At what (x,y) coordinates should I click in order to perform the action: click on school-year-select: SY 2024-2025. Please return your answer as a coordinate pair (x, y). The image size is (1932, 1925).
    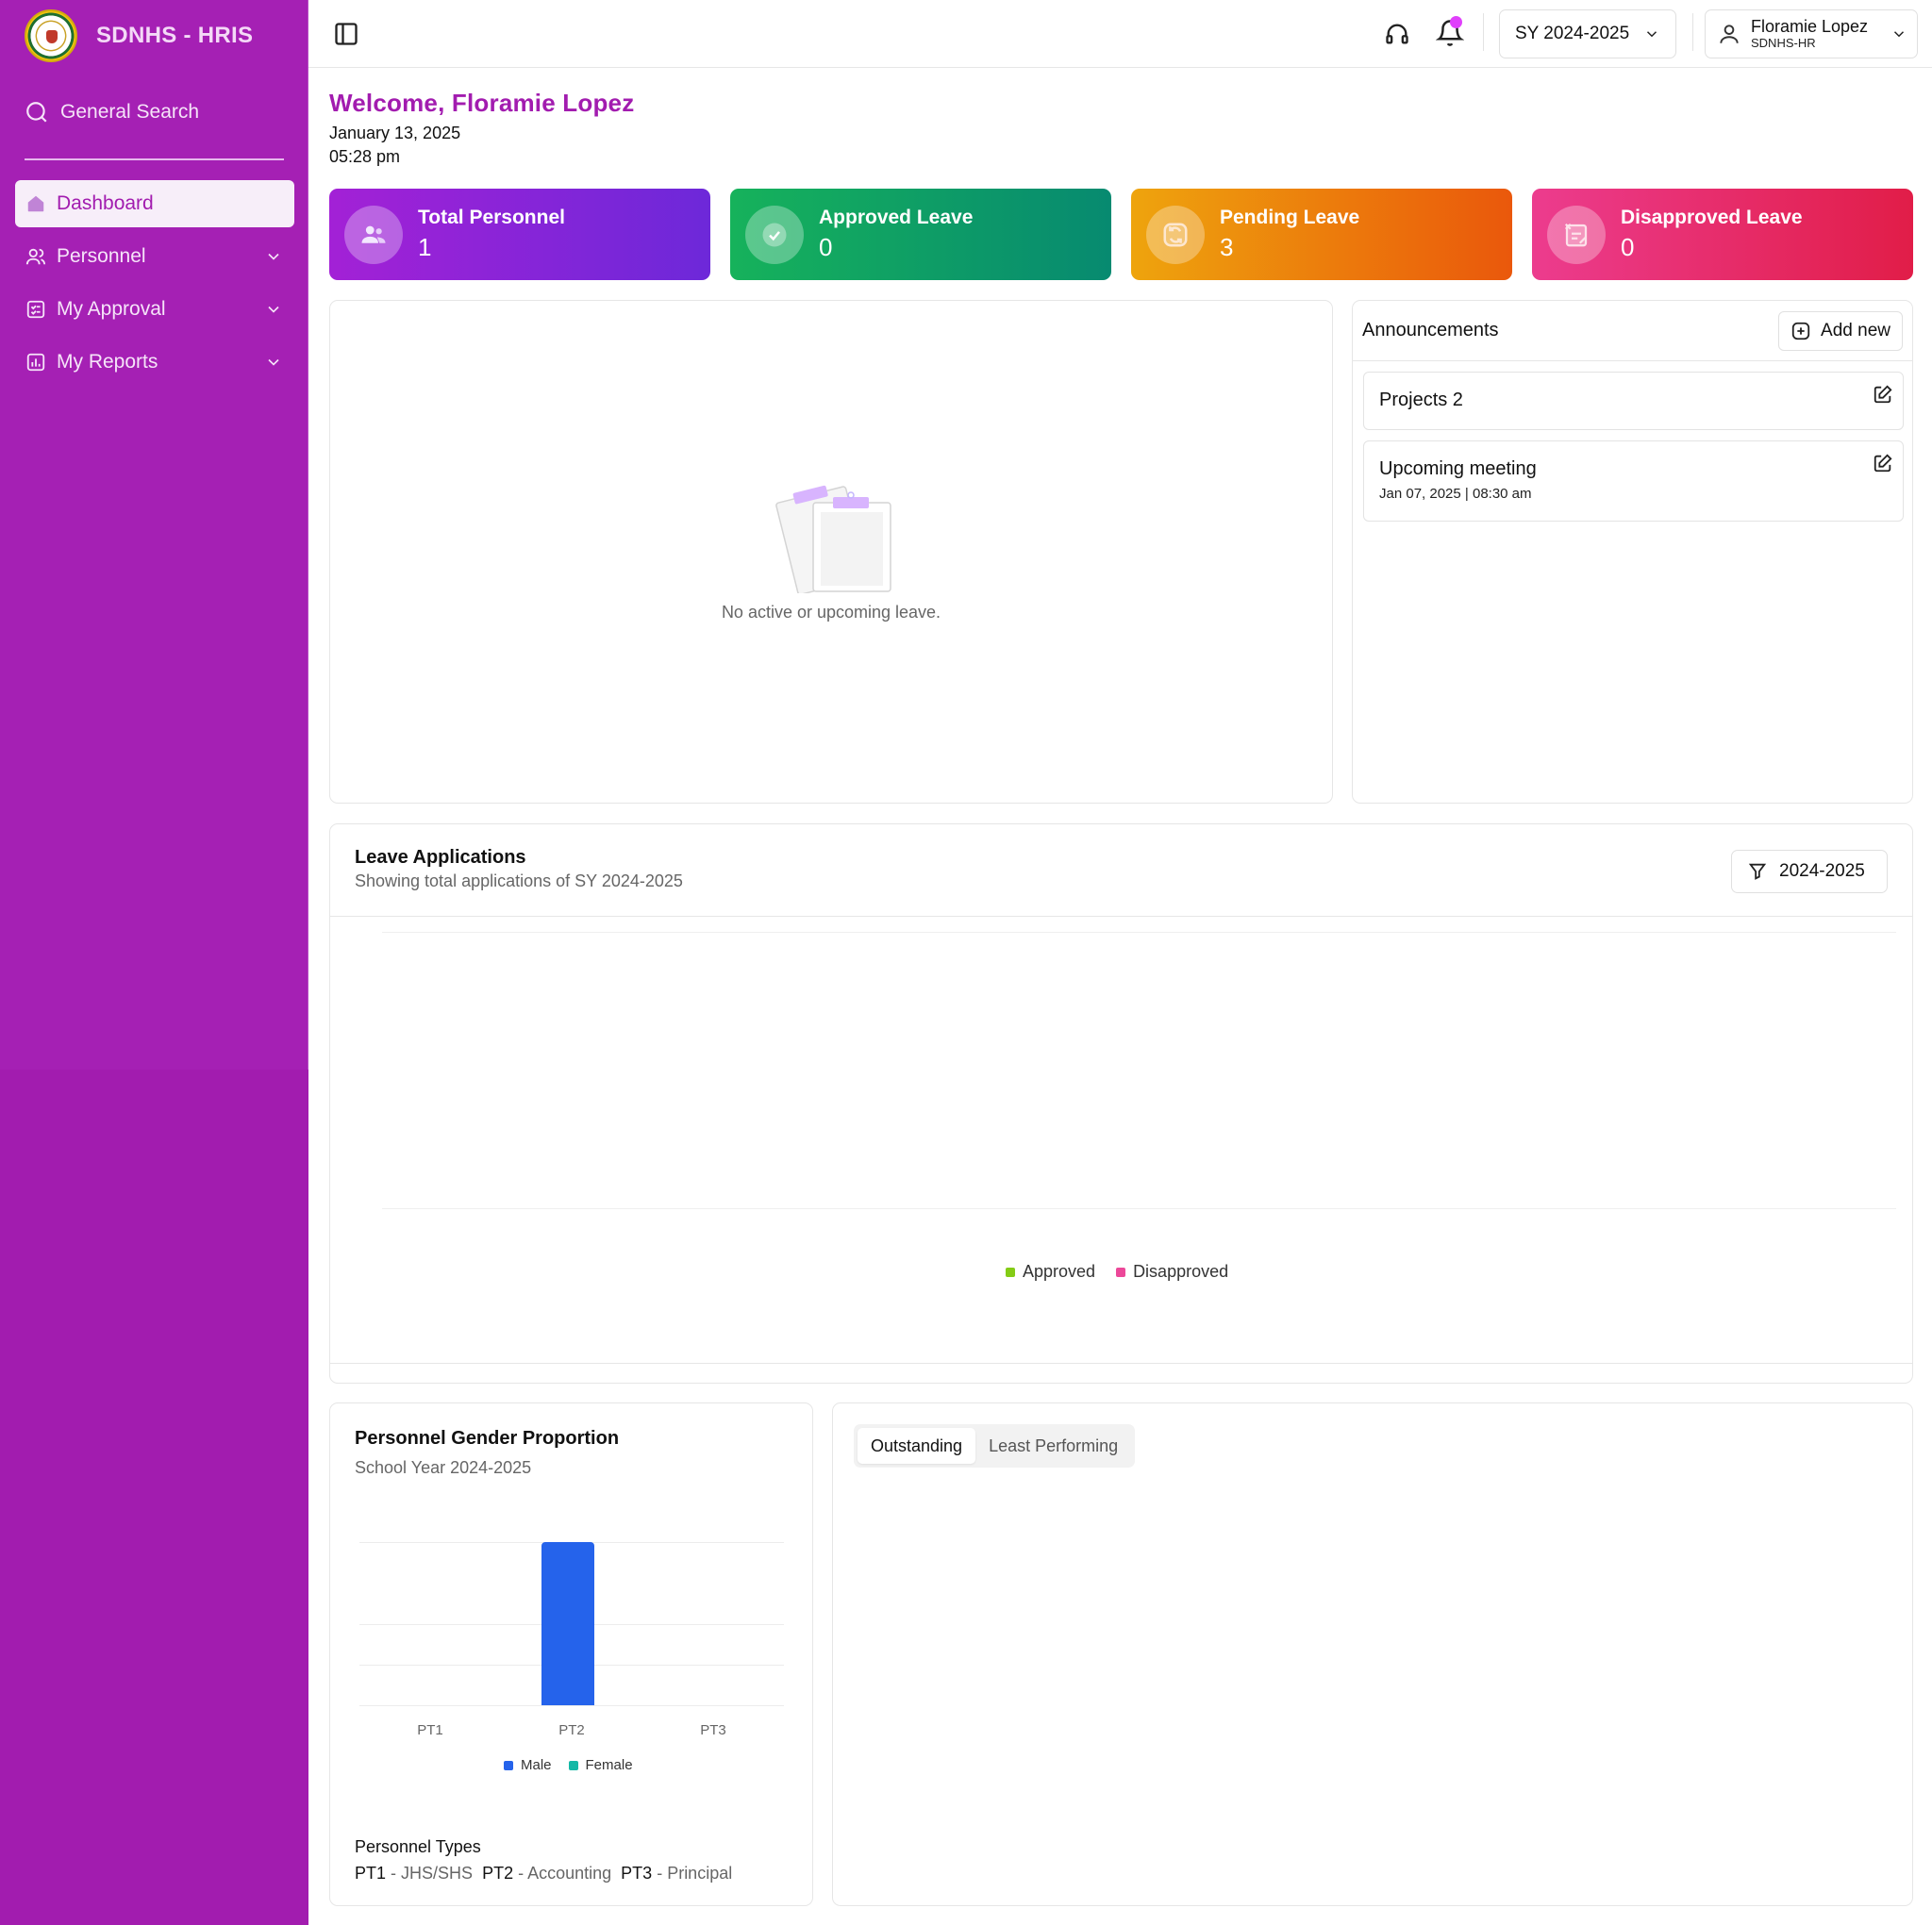
    Looking at the image, I should click on (1588, 33).